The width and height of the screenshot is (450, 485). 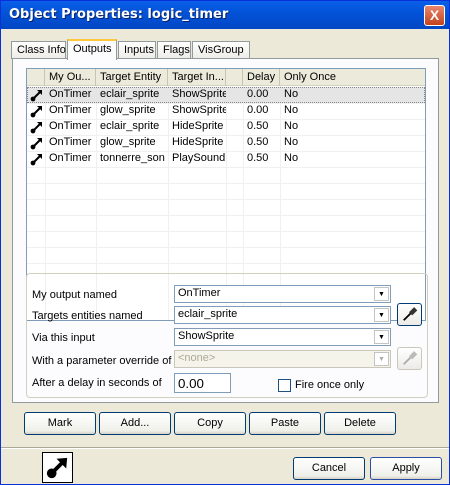 What do you see at coordinates (434, 15) in the screenshot?
I see `close-button: X` at bounding box center [434, 15].